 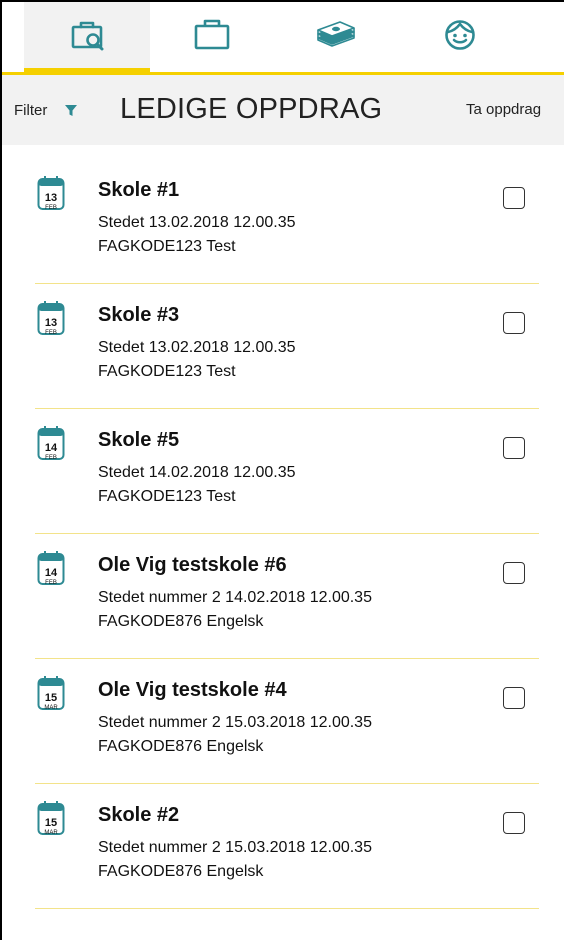 I want to click on tab-my-jobs, so click(x=212, y=37).